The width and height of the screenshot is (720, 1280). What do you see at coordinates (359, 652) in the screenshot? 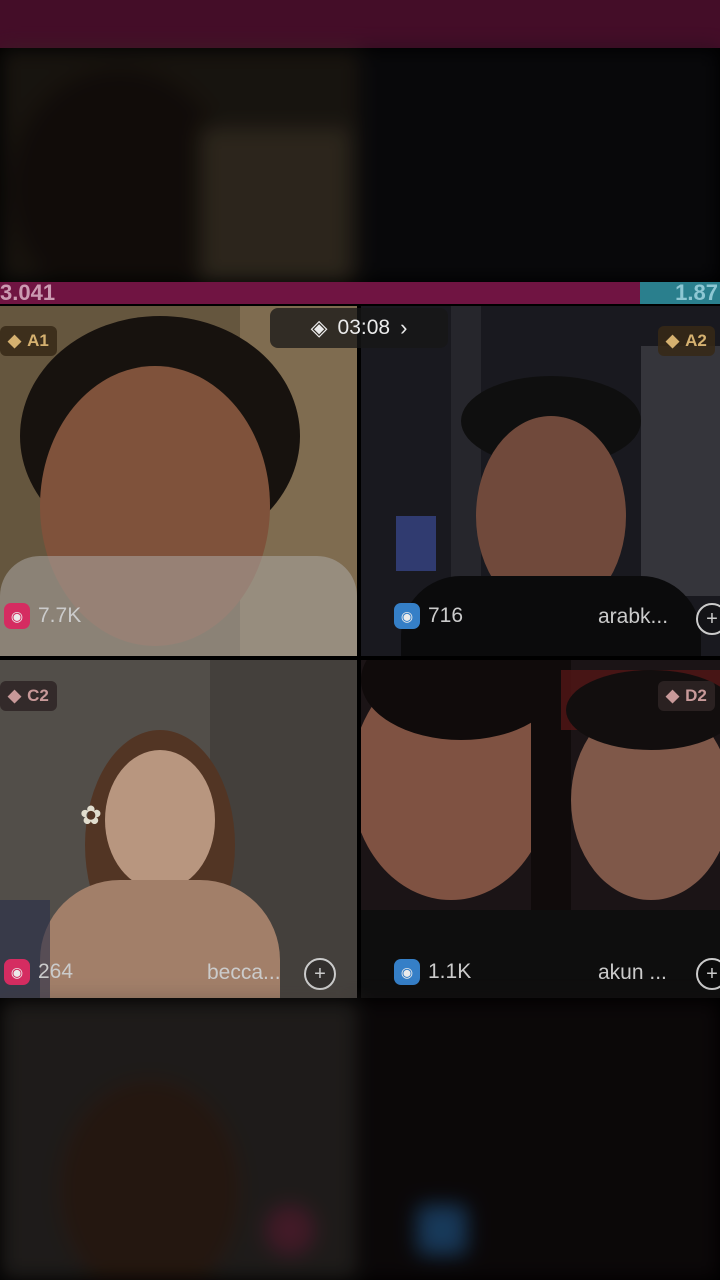
I see `tile-divider-vertical` at bounding box center [359, 652].